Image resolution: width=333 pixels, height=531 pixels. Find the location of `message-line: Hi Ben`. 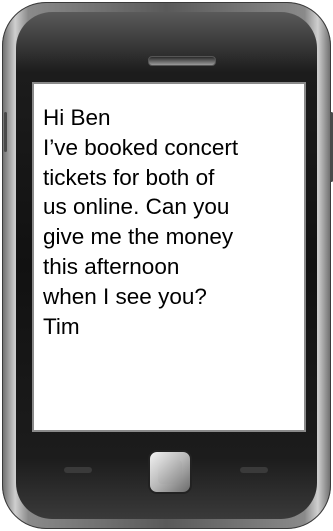

message-line: Hi Ben is located at coordinates (77, 117).